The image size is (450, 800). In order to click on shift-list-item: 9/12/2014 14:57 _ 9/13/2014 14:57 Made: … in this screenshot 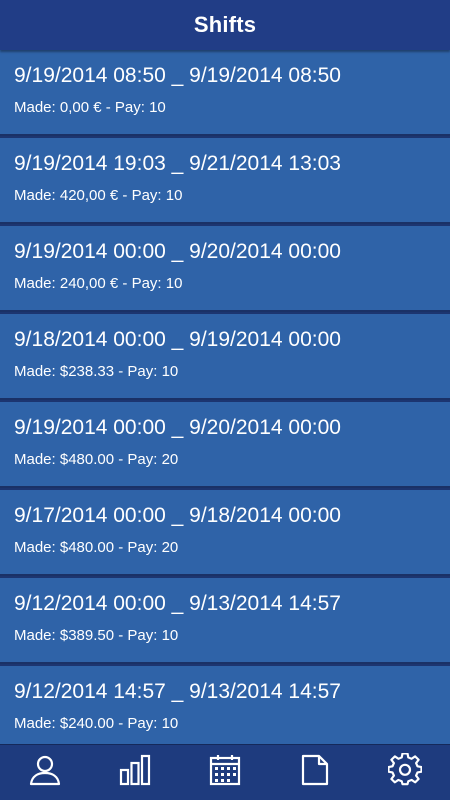, I will do `click(225, 705)`.